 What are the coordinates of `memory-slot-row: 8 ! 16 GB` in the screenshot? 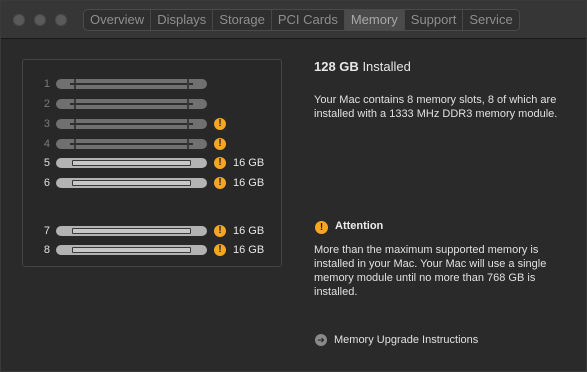 It's located at (152, 250).